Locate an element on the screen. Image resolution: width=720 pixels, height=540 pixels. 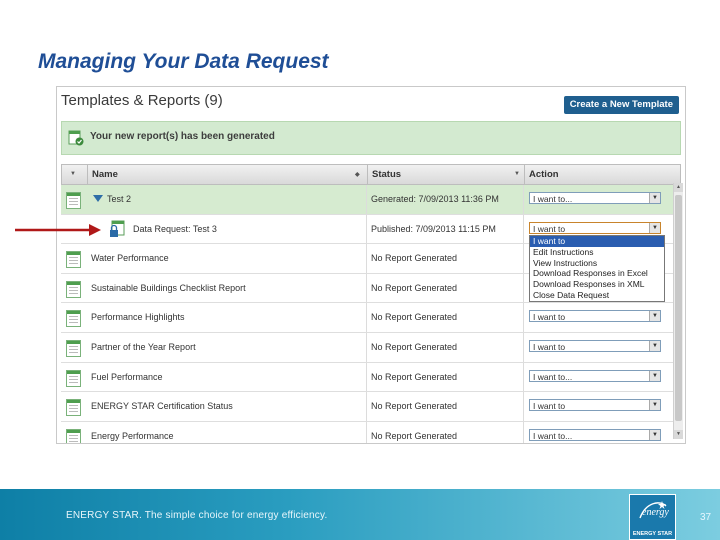
slide-title: Managing Your Data Request is located at coordinates (183, 61).